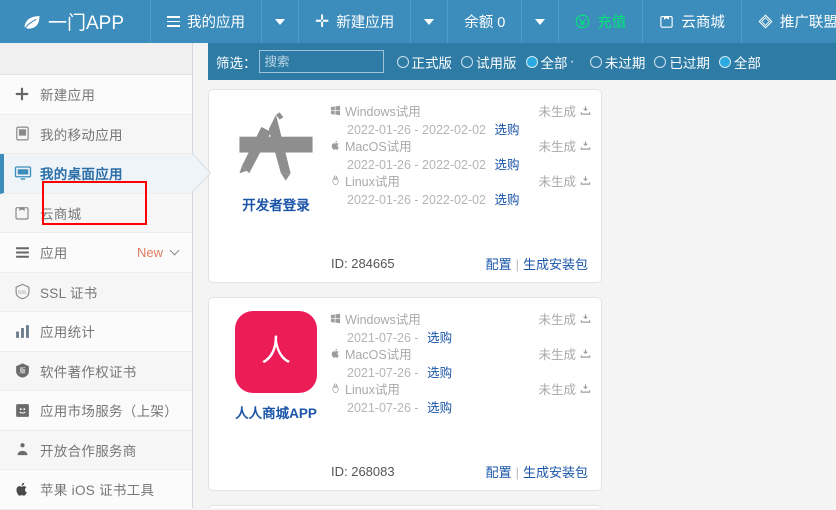  I want to click on sidebar-item-label: 新建应用, so click(68, 96).